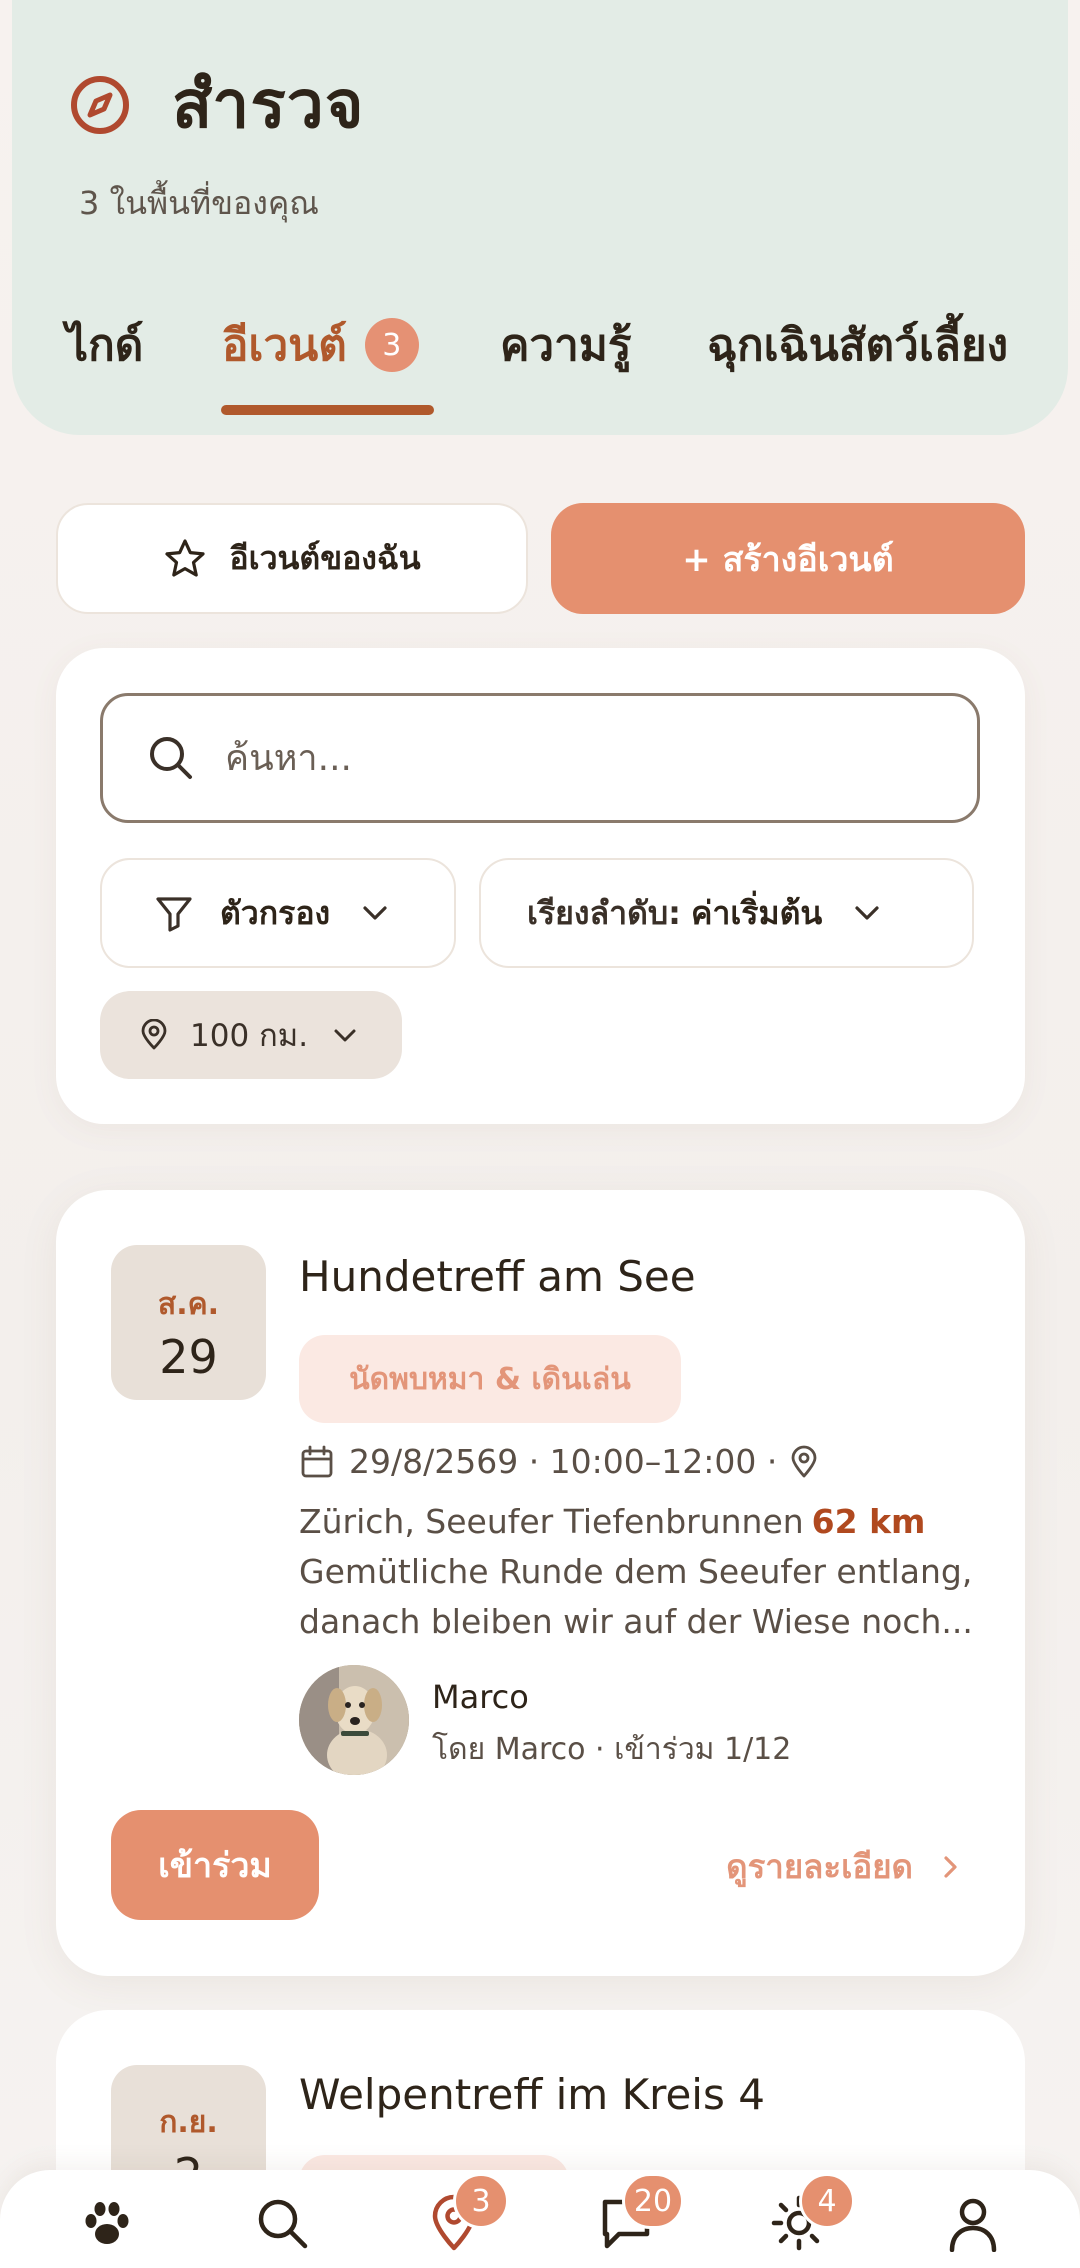 This screenshot has width=1080, height=2268. What do you see at coordinates (317, 1461) in the screenshot?
I see `calendar-icon` at bounding box center [317, 1461].